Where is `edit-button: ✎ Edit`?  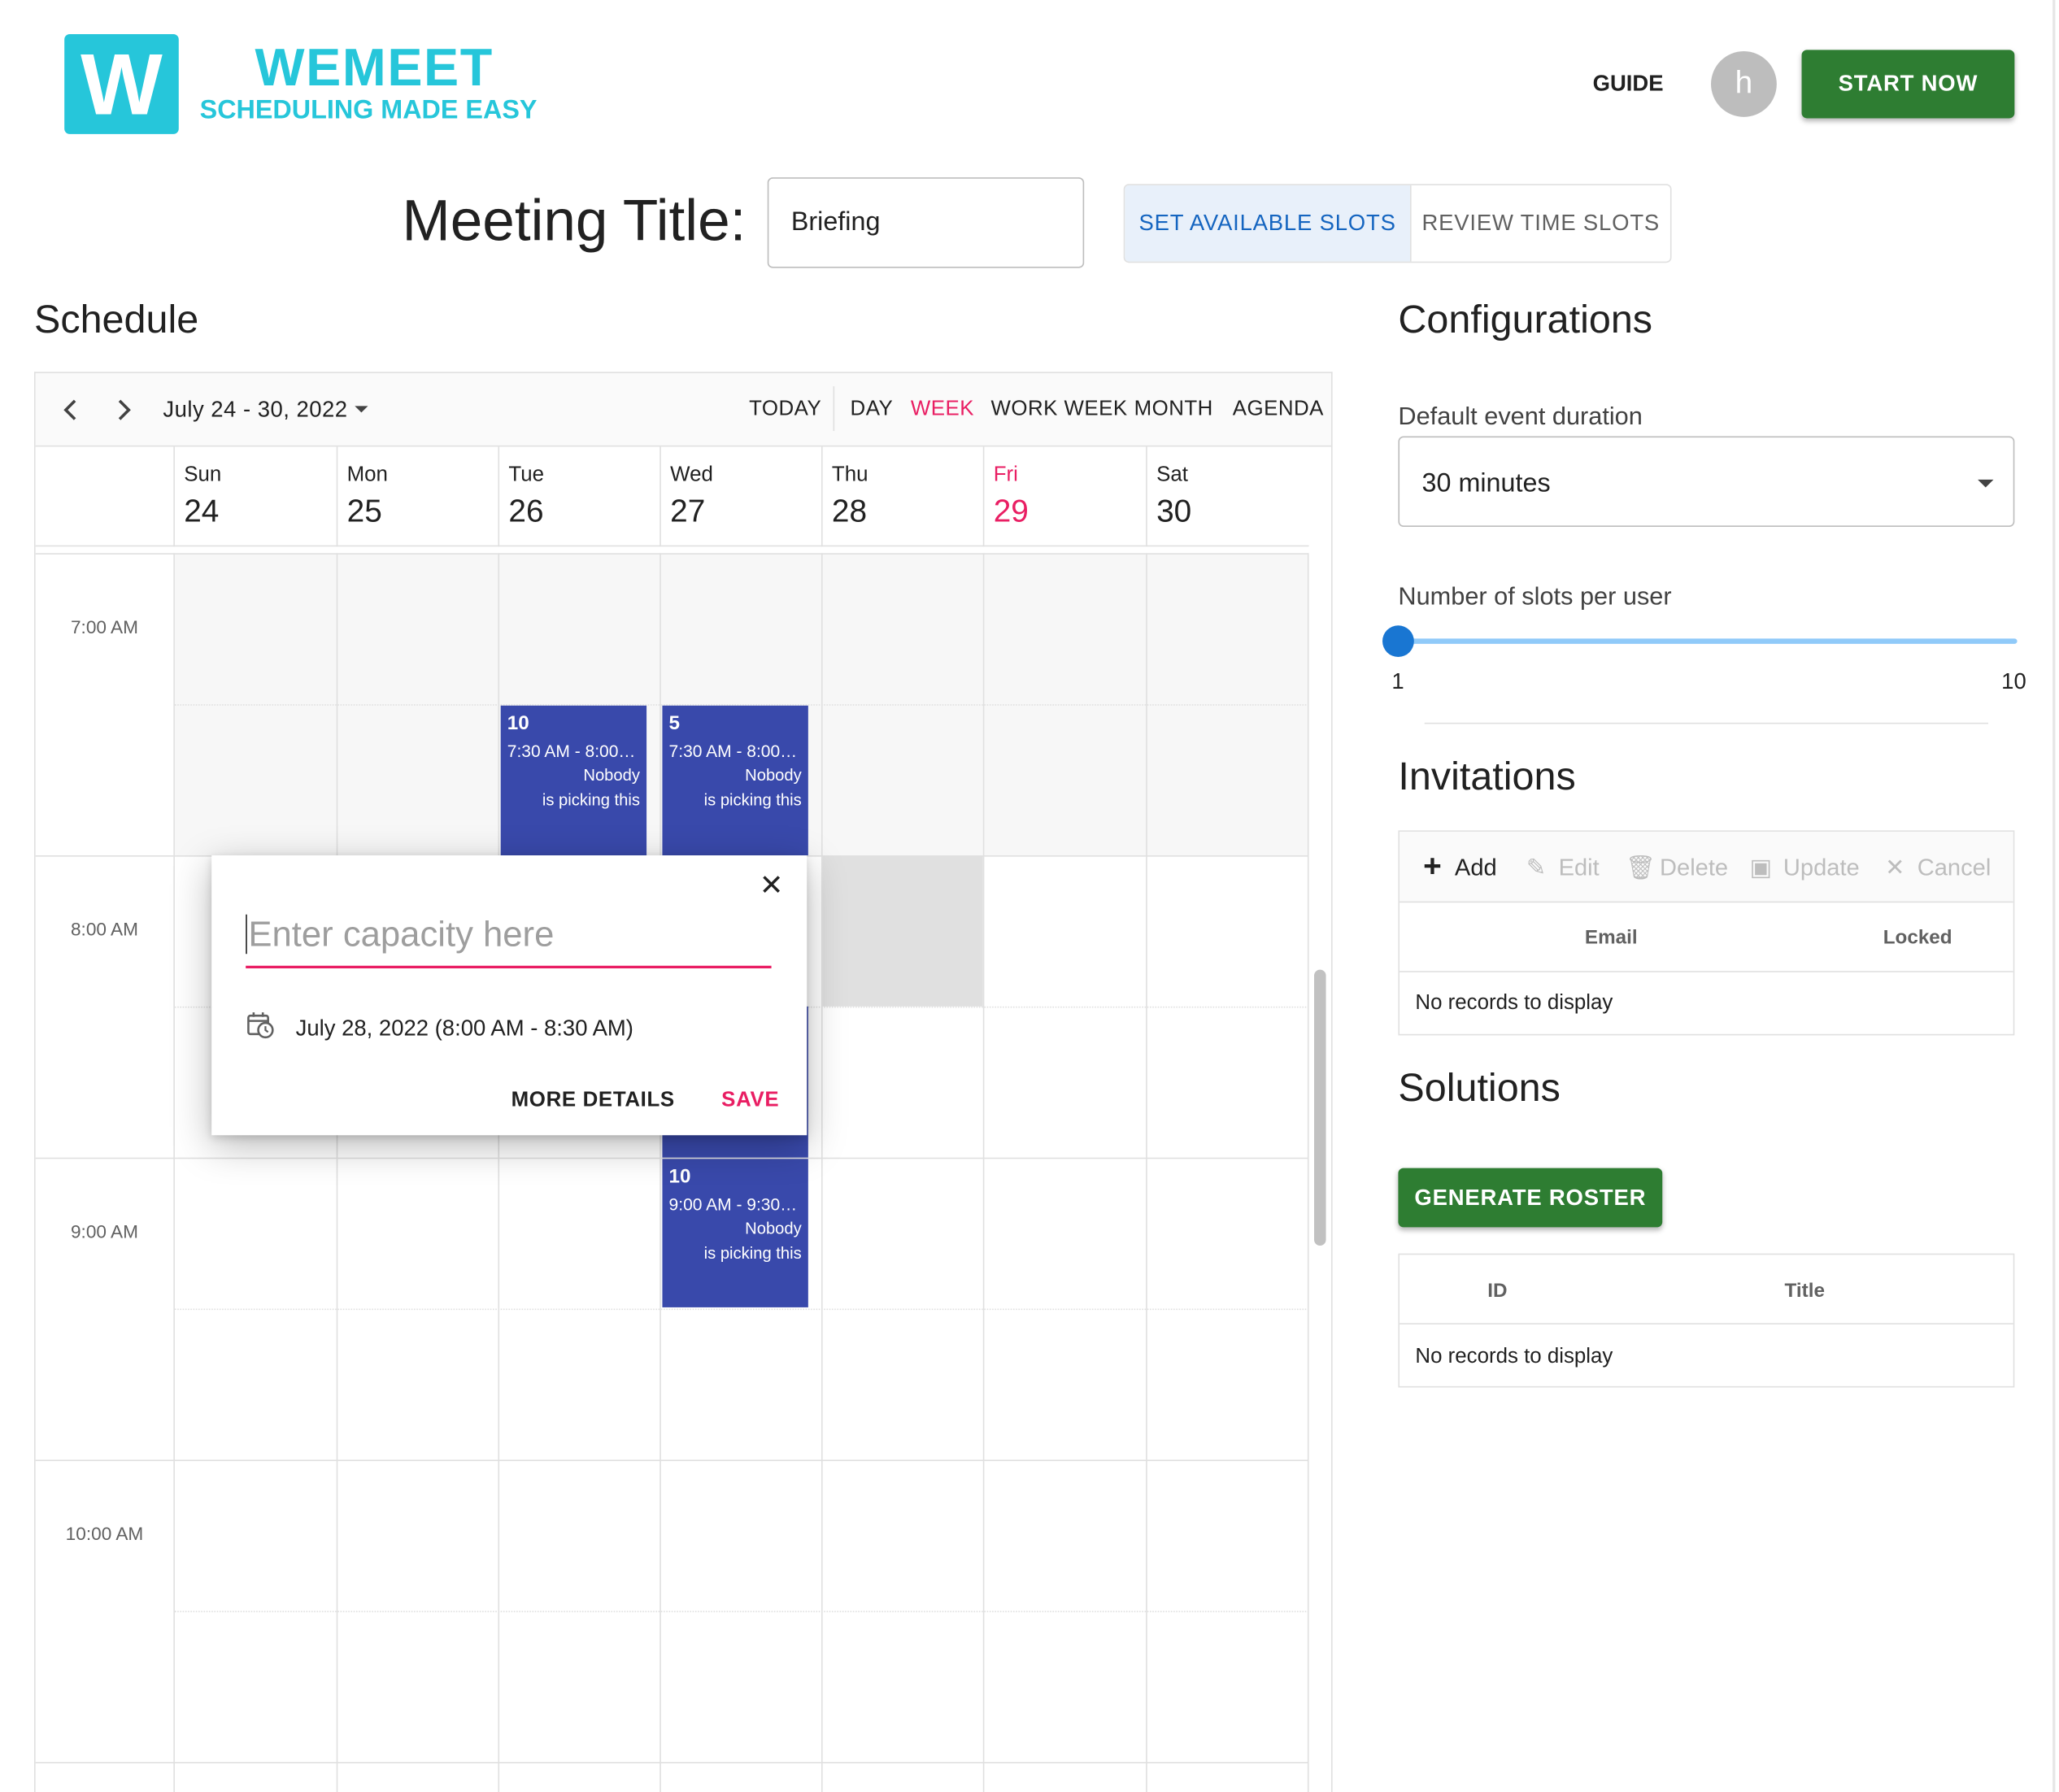
edit-button: ✎ Edit is located at coordinates (1562, 867).